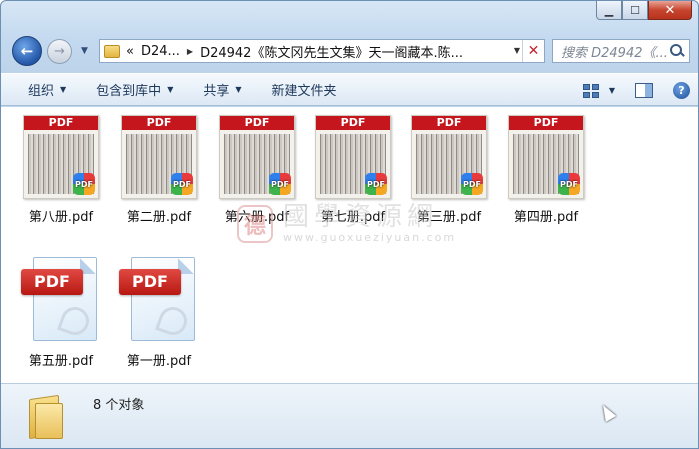 This screenshot has height=449, width=699. I want to click on details-pane: 8 个对象, so click(349, 415).